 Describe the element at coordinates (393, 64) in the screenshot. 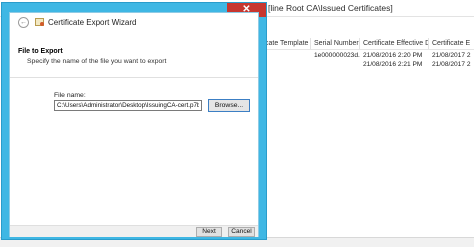

I see `cell-effective-date: 21/08/2016 2:21 PM` at that location.